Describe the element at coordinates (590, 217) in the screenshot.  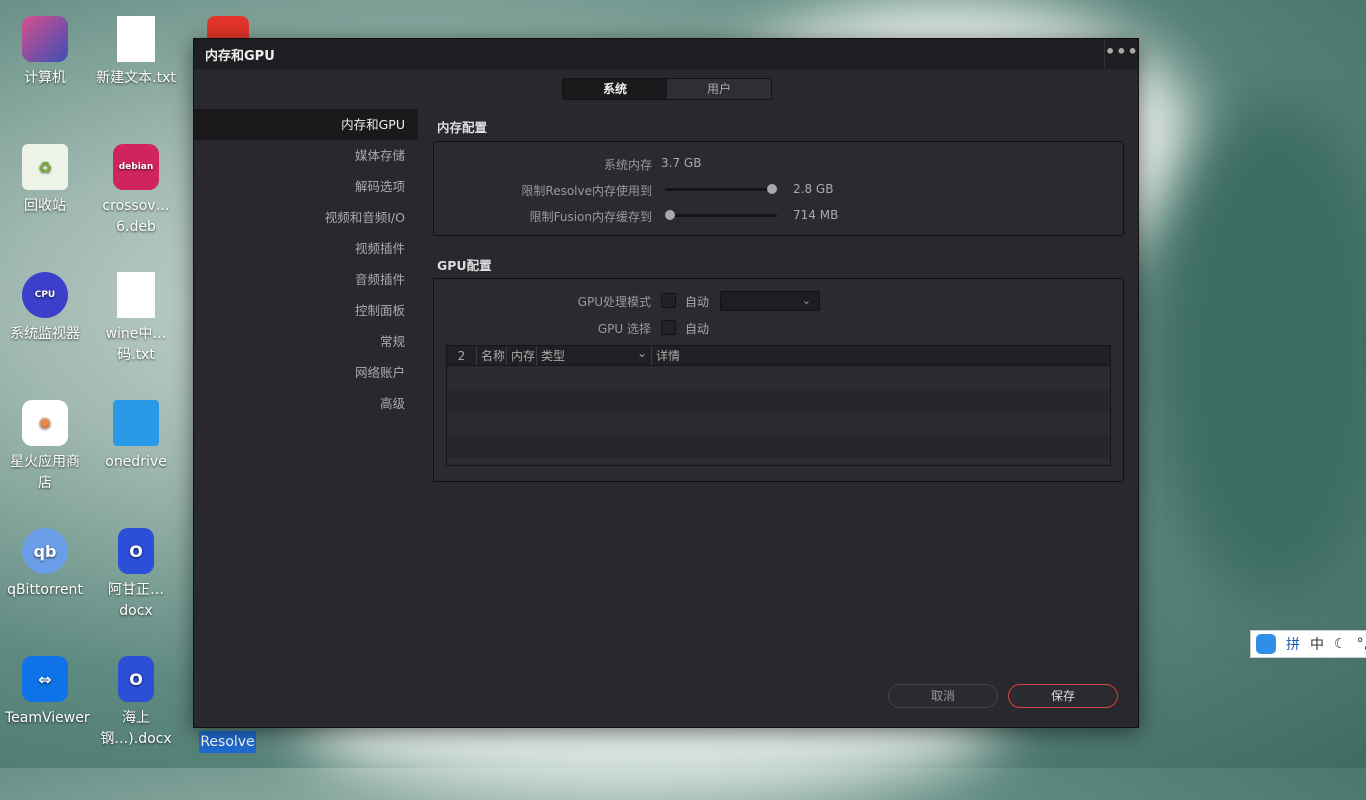
I see `fusion-limit-label: 限制Fusion内存缓存到` at that location.